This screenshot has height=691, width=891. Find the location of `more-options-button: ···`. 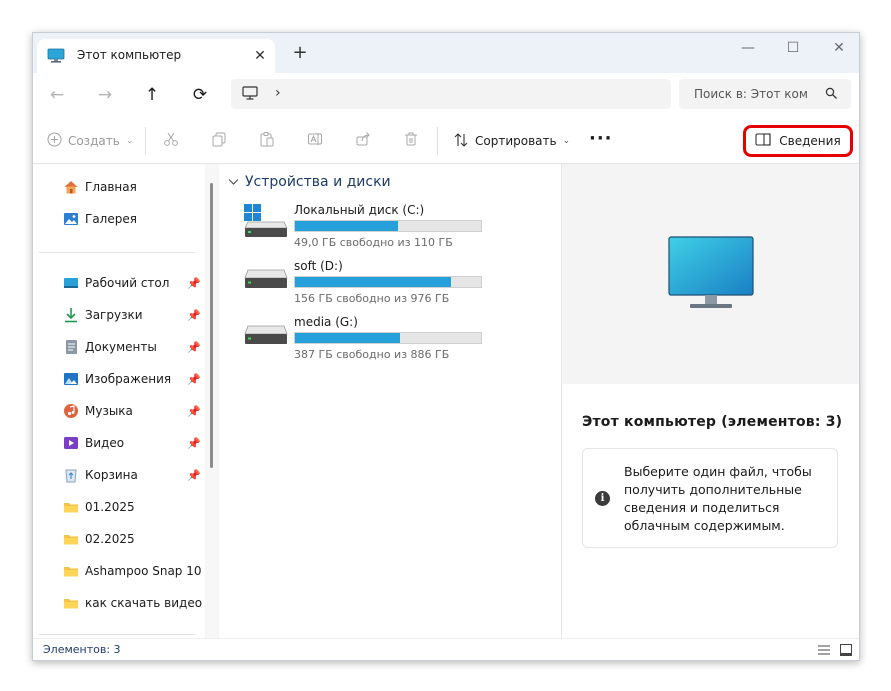

more-options-button: ··· is located at coordinates (601, 138).